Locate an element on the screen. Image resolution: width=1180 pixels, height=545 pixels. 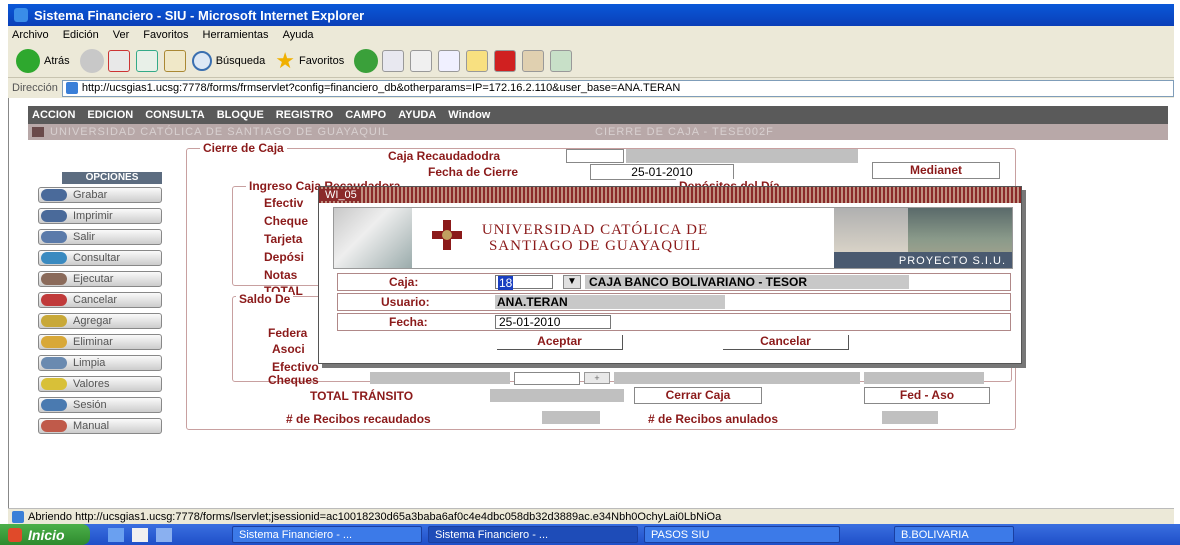
notas-label: Notas is located at coordinates (281, 275).